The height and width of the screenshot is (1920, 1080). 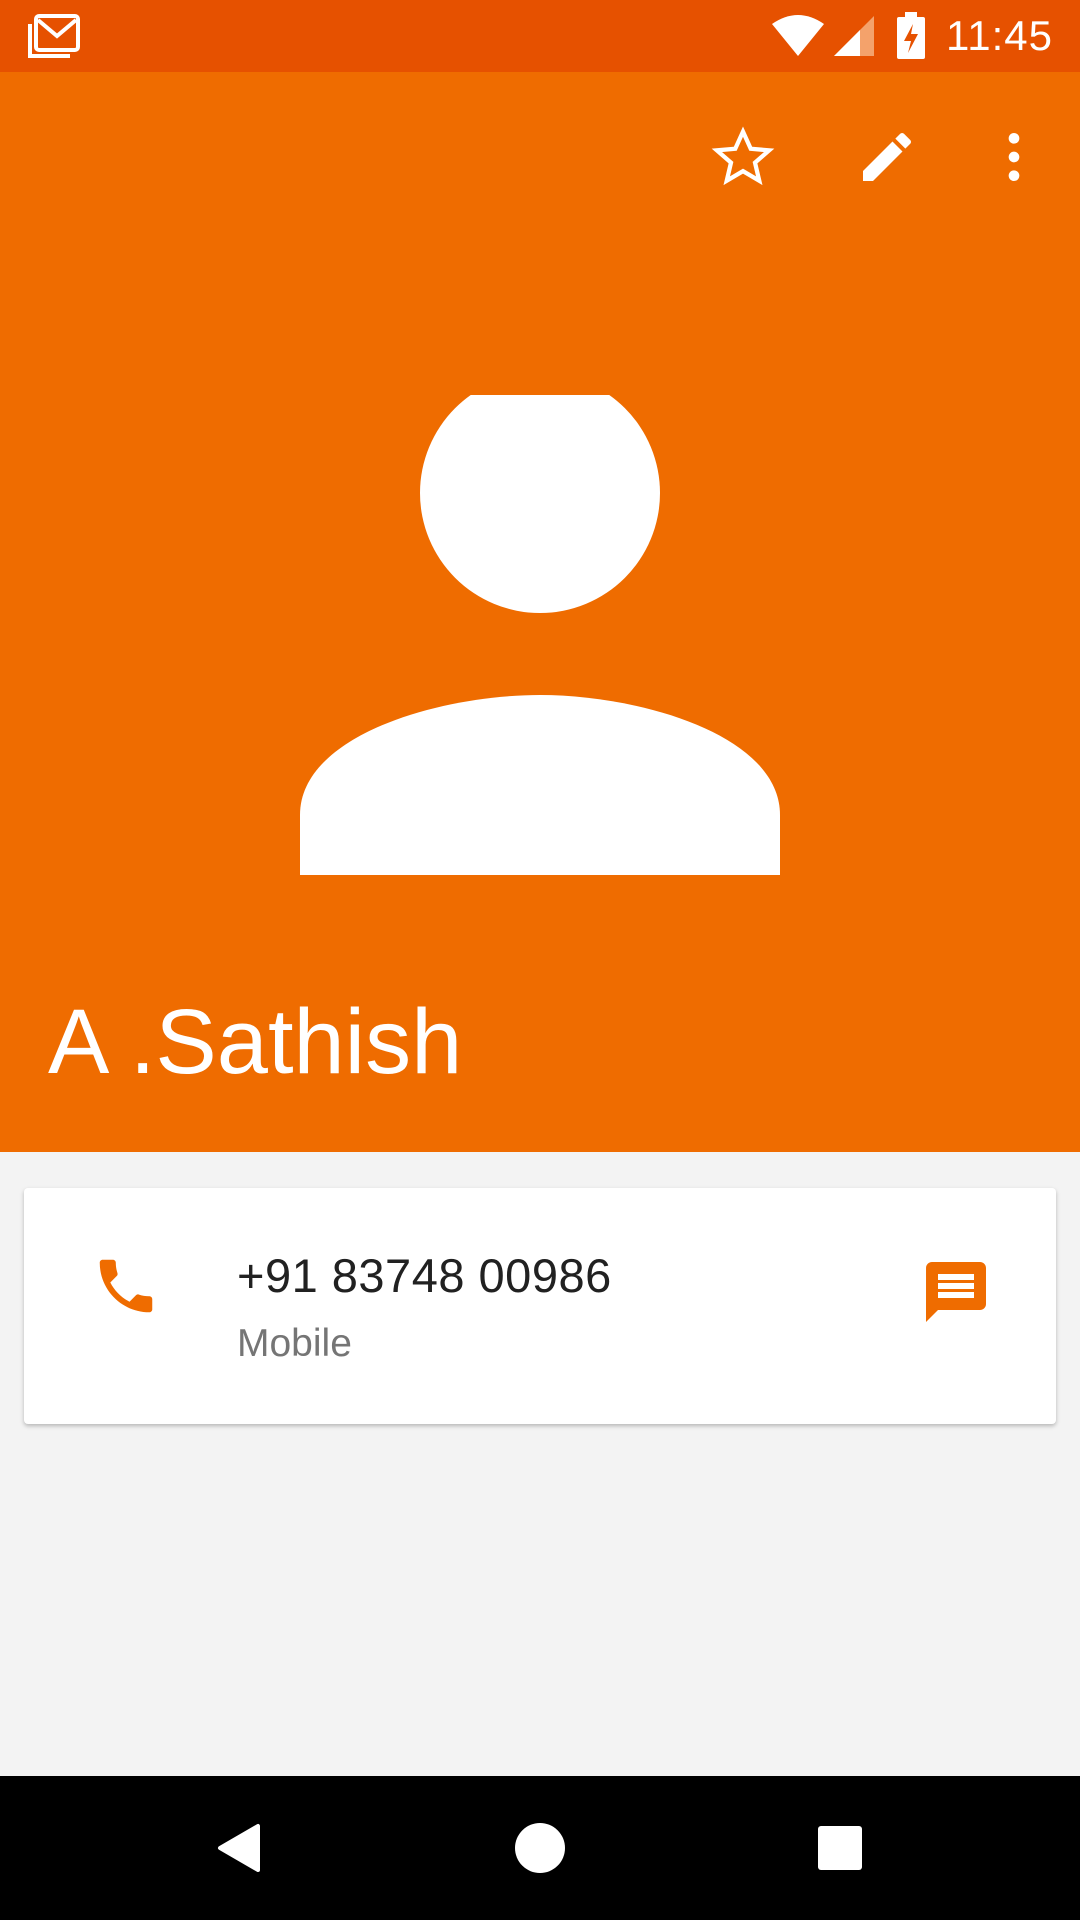 What do you see at coordinates (424, 1275) in the screenshot?
I see `phone-number: +91 83748 00986` at bounding box center [424, 1275].